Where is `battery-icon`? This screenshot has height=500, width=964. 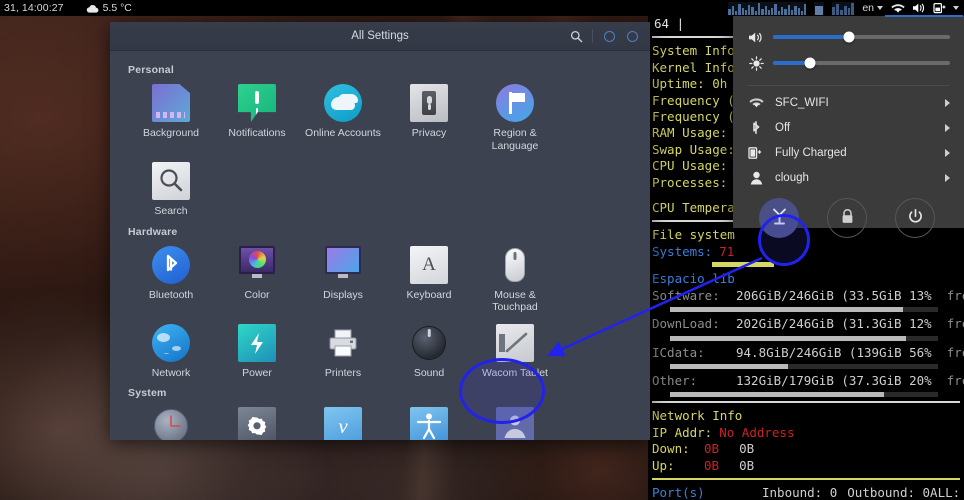 battery-icon is located at coordinates (939, 8).